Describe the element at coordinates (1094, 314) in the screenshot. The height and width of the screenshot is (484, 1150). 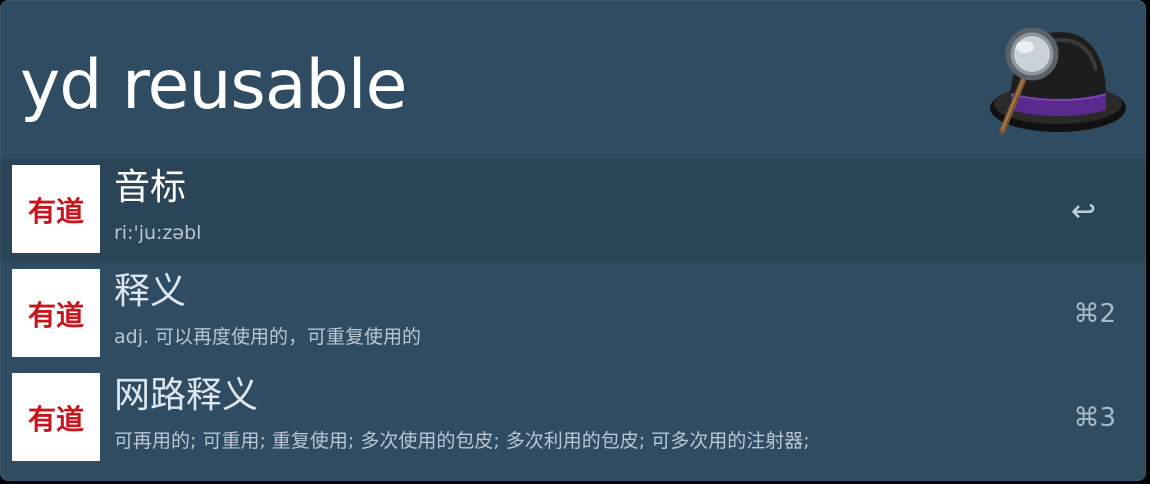
I see `shortcut-hint: ⌘2` at that location.